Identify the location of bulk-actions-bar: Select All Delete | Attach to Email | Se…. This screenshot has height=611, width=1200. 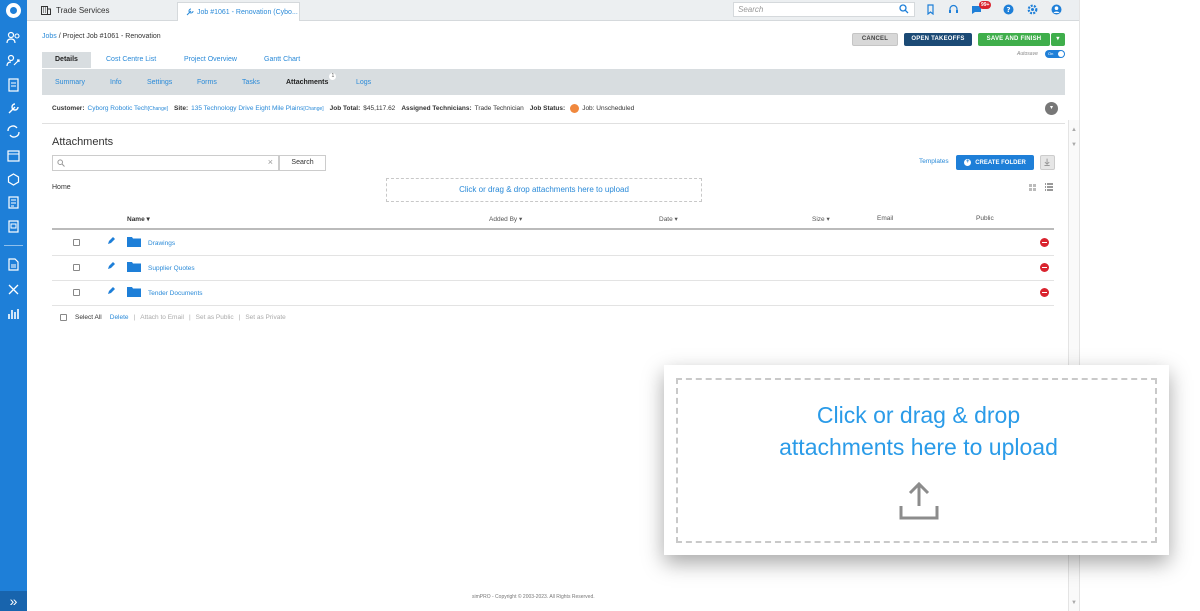
(173, 317).